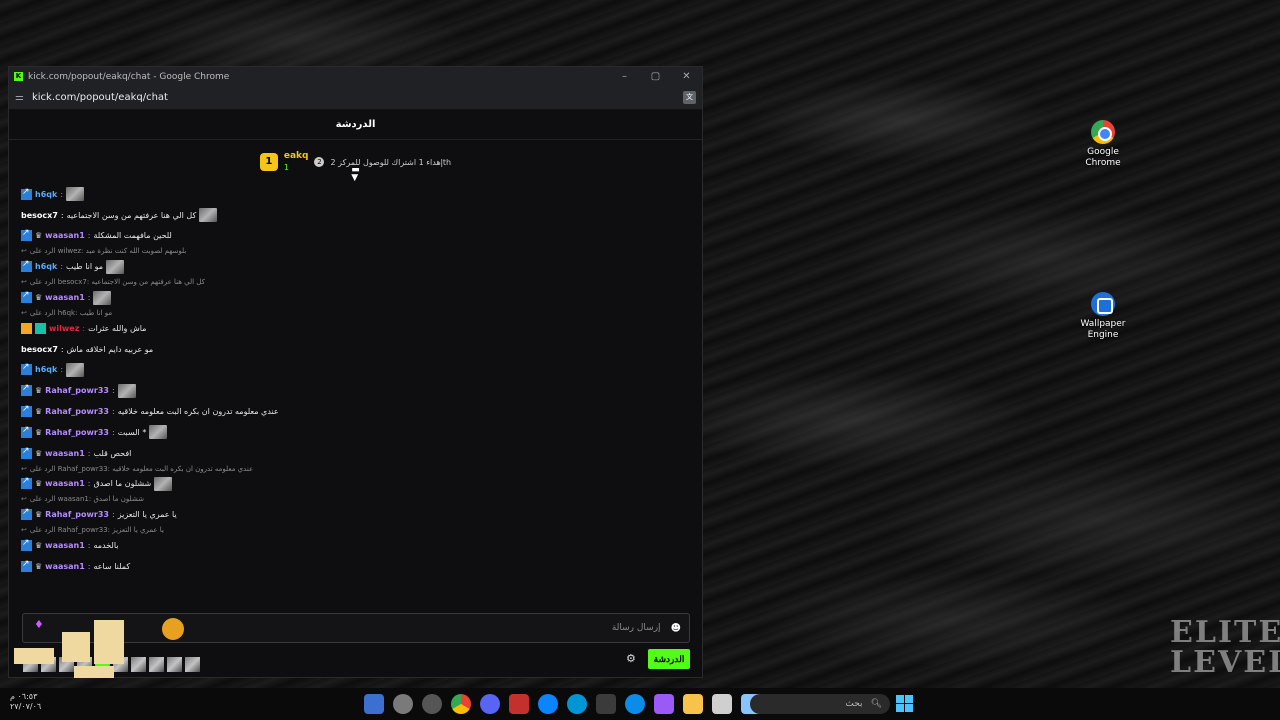  I want to click on chat-message: ♛Rahaf_powr33:يا عمري يا التعزيز, so click(361, 514).